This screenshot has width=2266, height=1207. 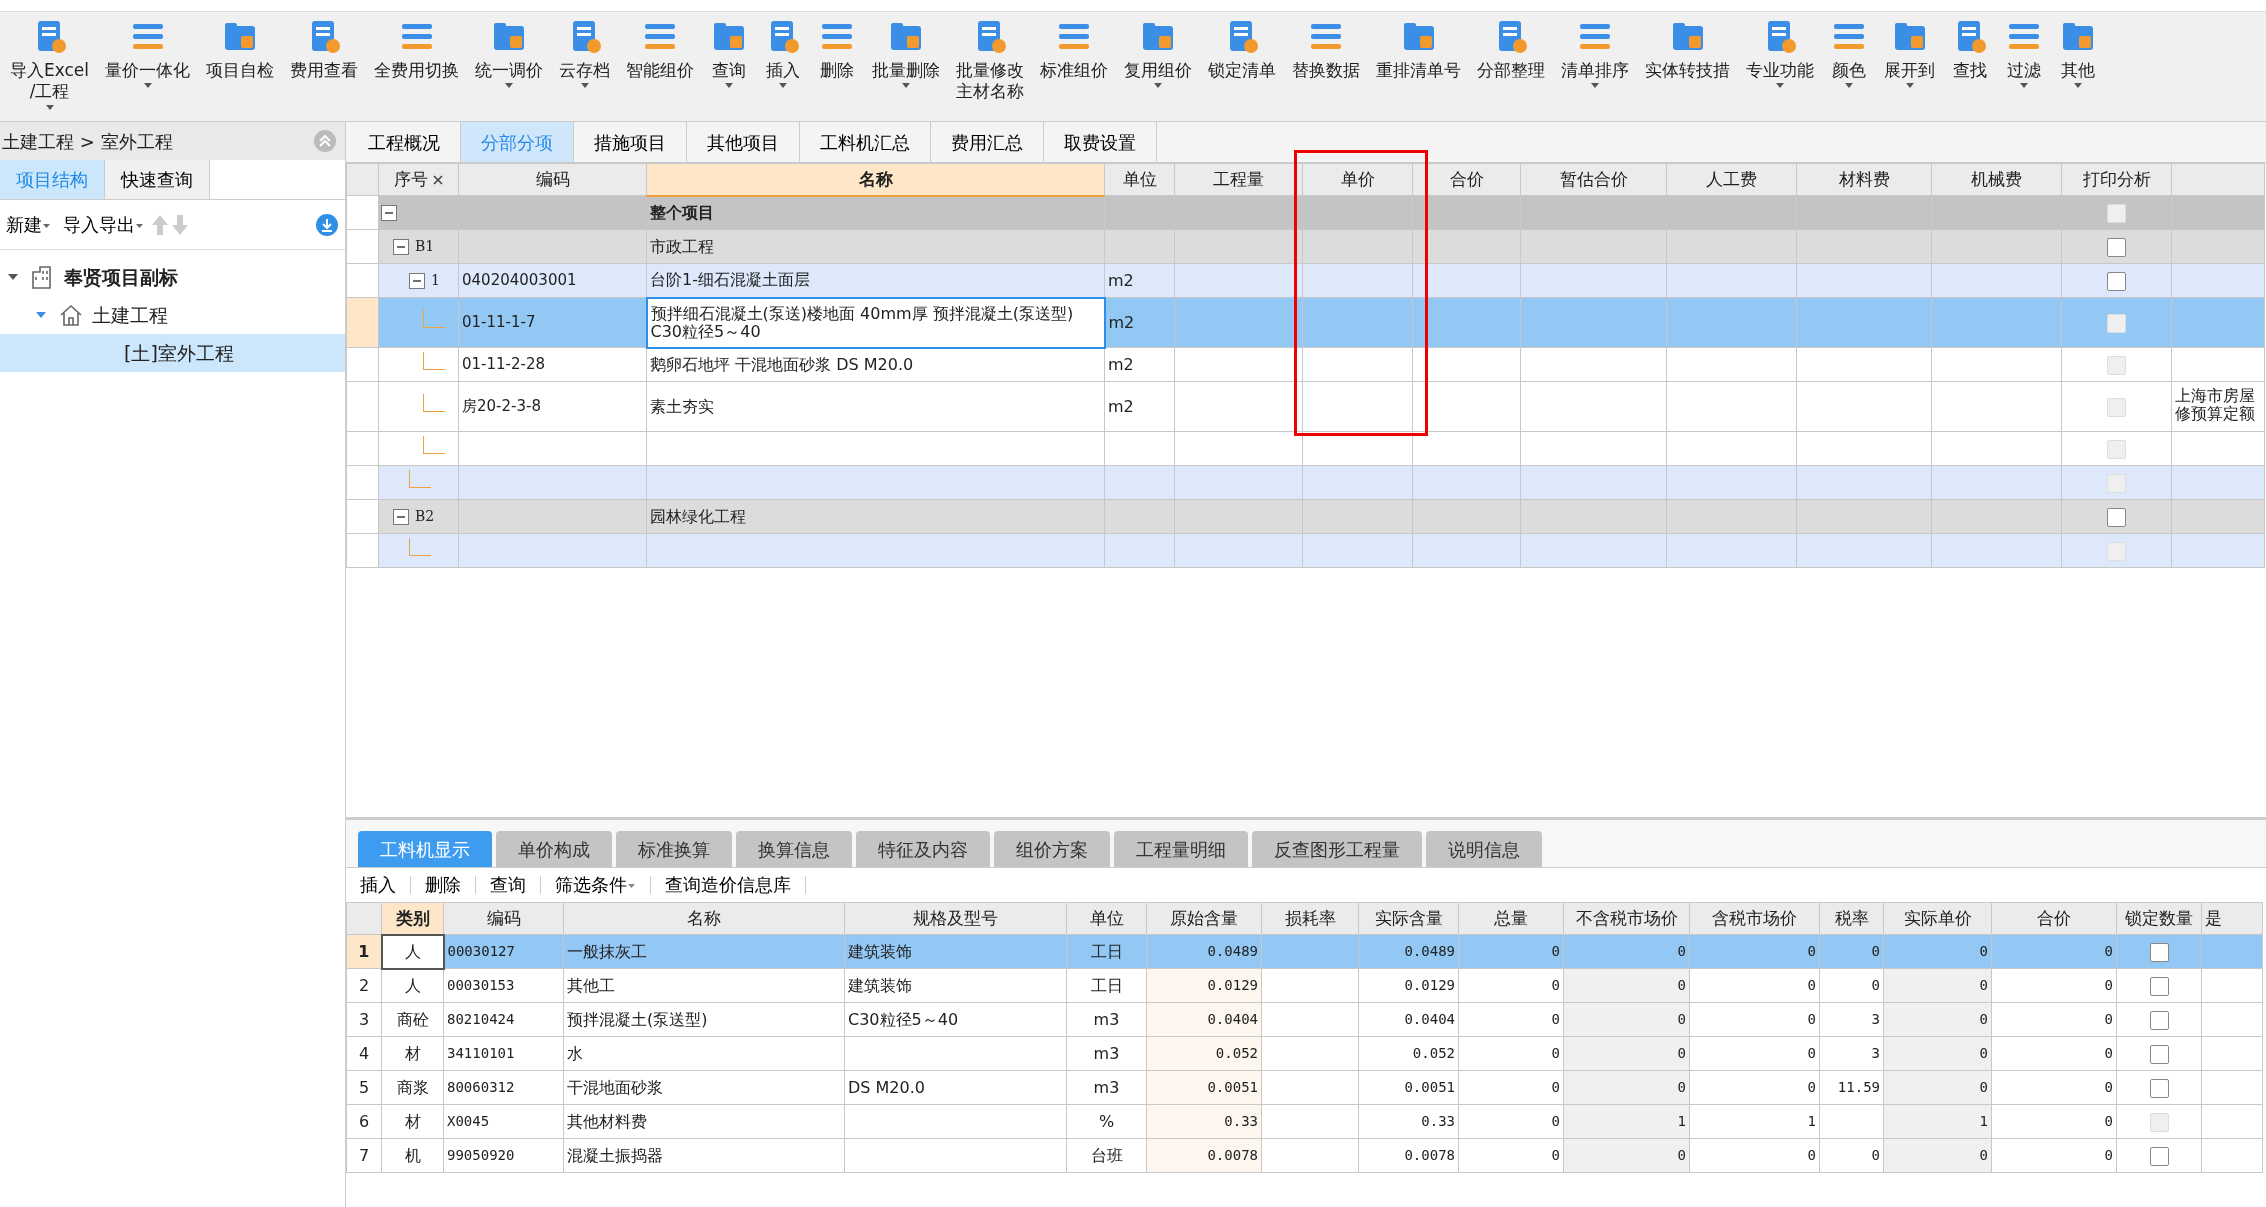 I want to click on toolbar-button: 重排清单号, so click(x=1419, y=47).